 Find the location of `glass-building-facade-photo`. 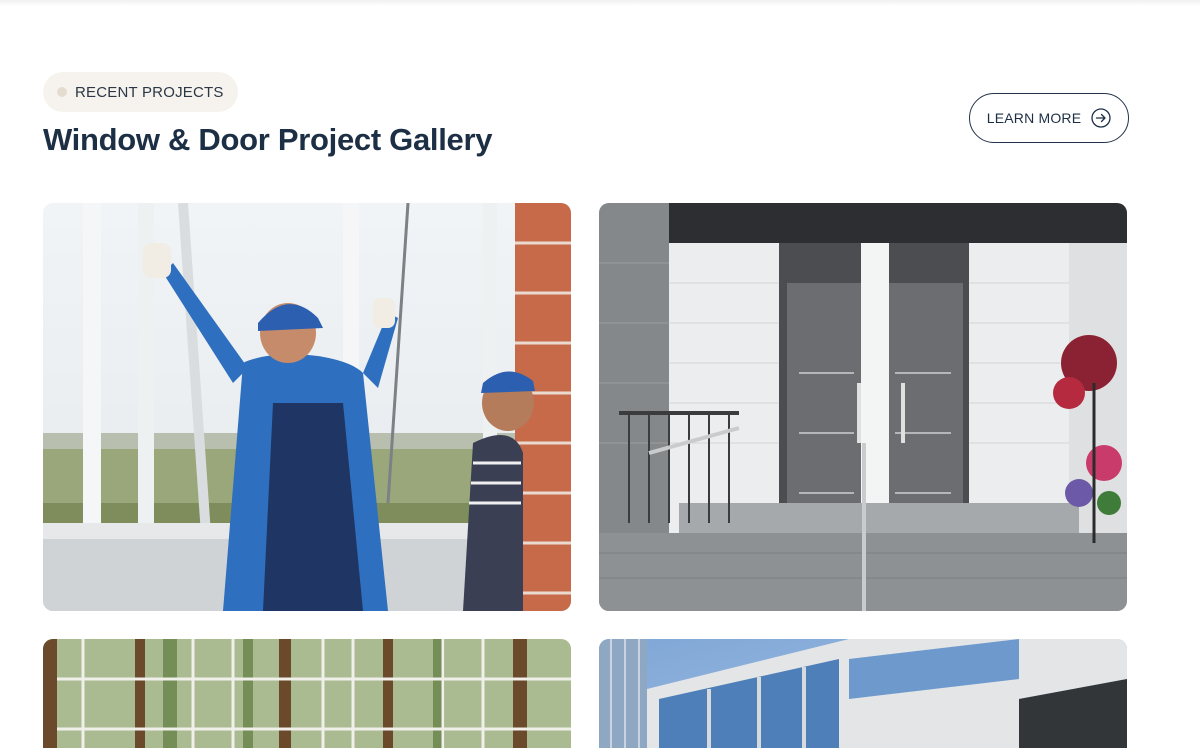

glass-building-facade-photo is located at coordinates (863, 693).